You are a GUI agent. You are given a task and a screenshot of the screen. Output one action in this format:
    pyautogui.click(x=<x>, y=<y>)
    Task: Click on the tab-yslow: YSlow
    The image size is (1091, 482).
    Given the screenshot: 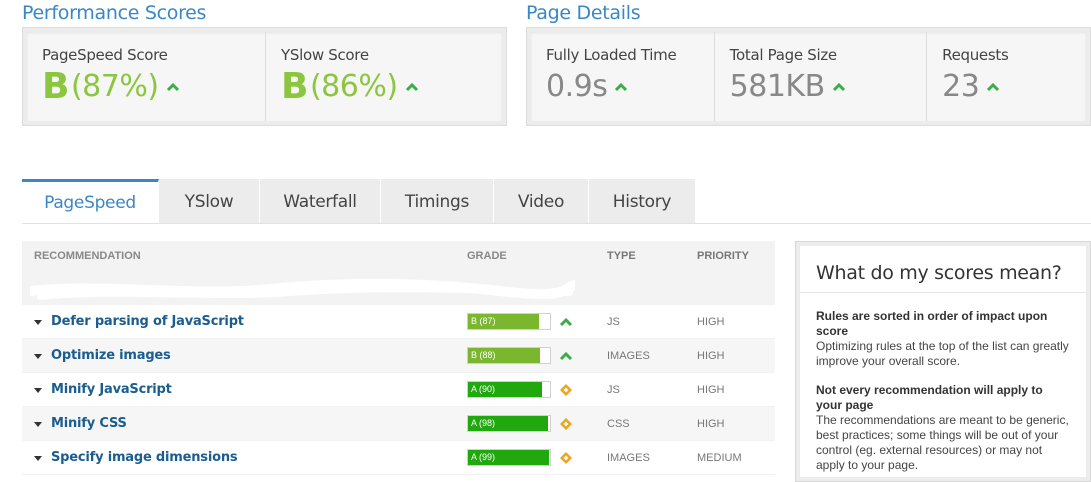 What is the action you would take?
    pyautogui.click(x=209, y=201)
    